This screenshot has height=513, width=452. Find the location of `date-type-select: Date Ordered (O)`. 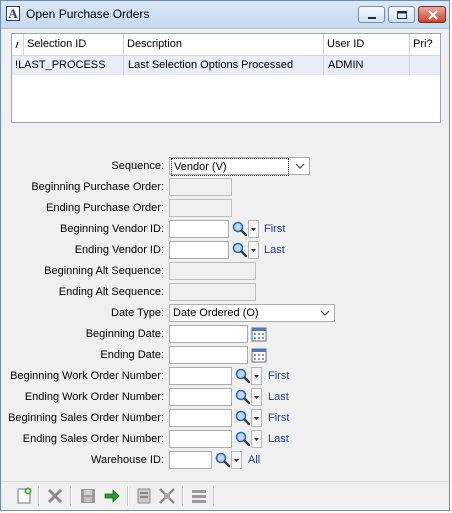

date-type-select: Date Ordered (O) is located at coordinates (252, 313).